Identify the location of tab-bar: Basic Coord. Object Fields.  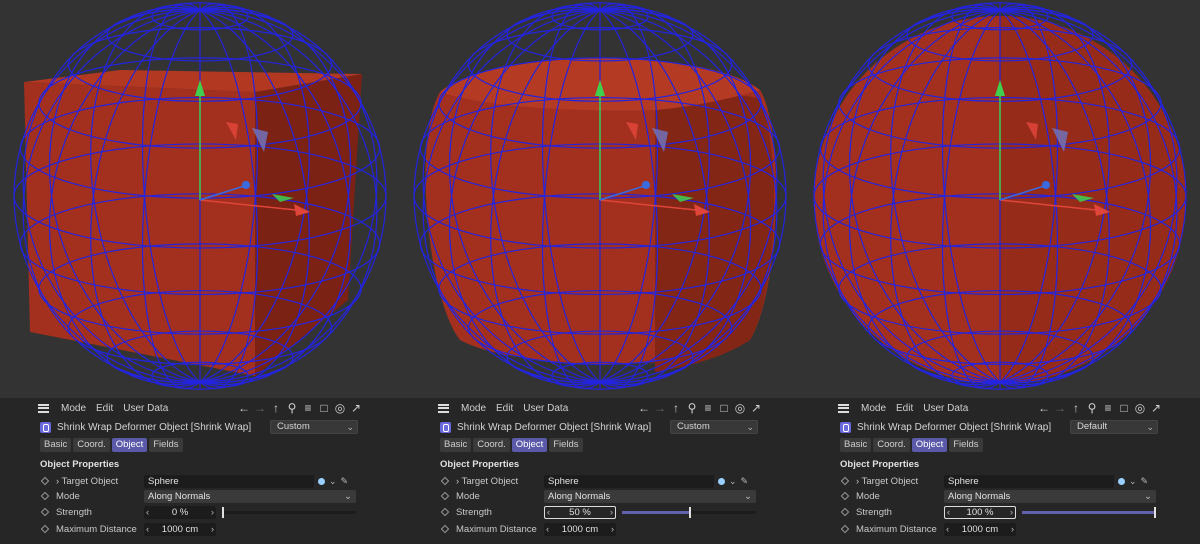
(911, 445).